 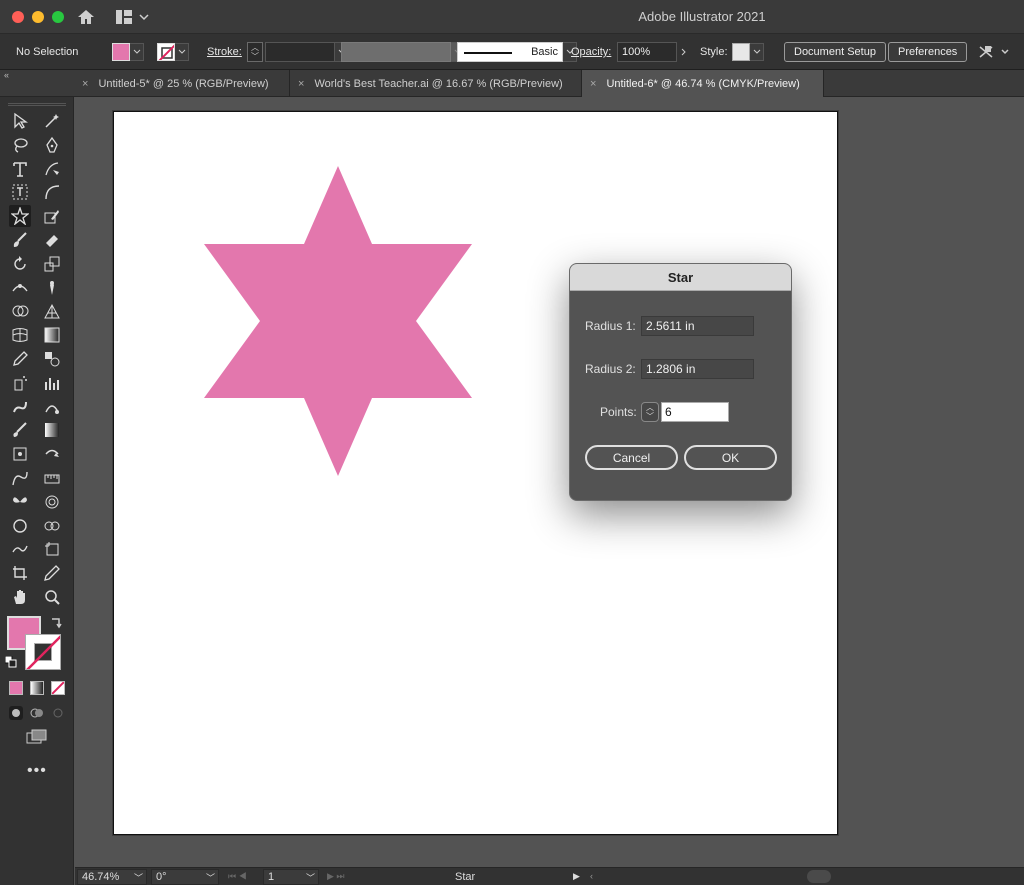 What do you see at coordinates (52, 502) in the screenshot?
I see `twirl-icon` at bounding box center [52, 502].